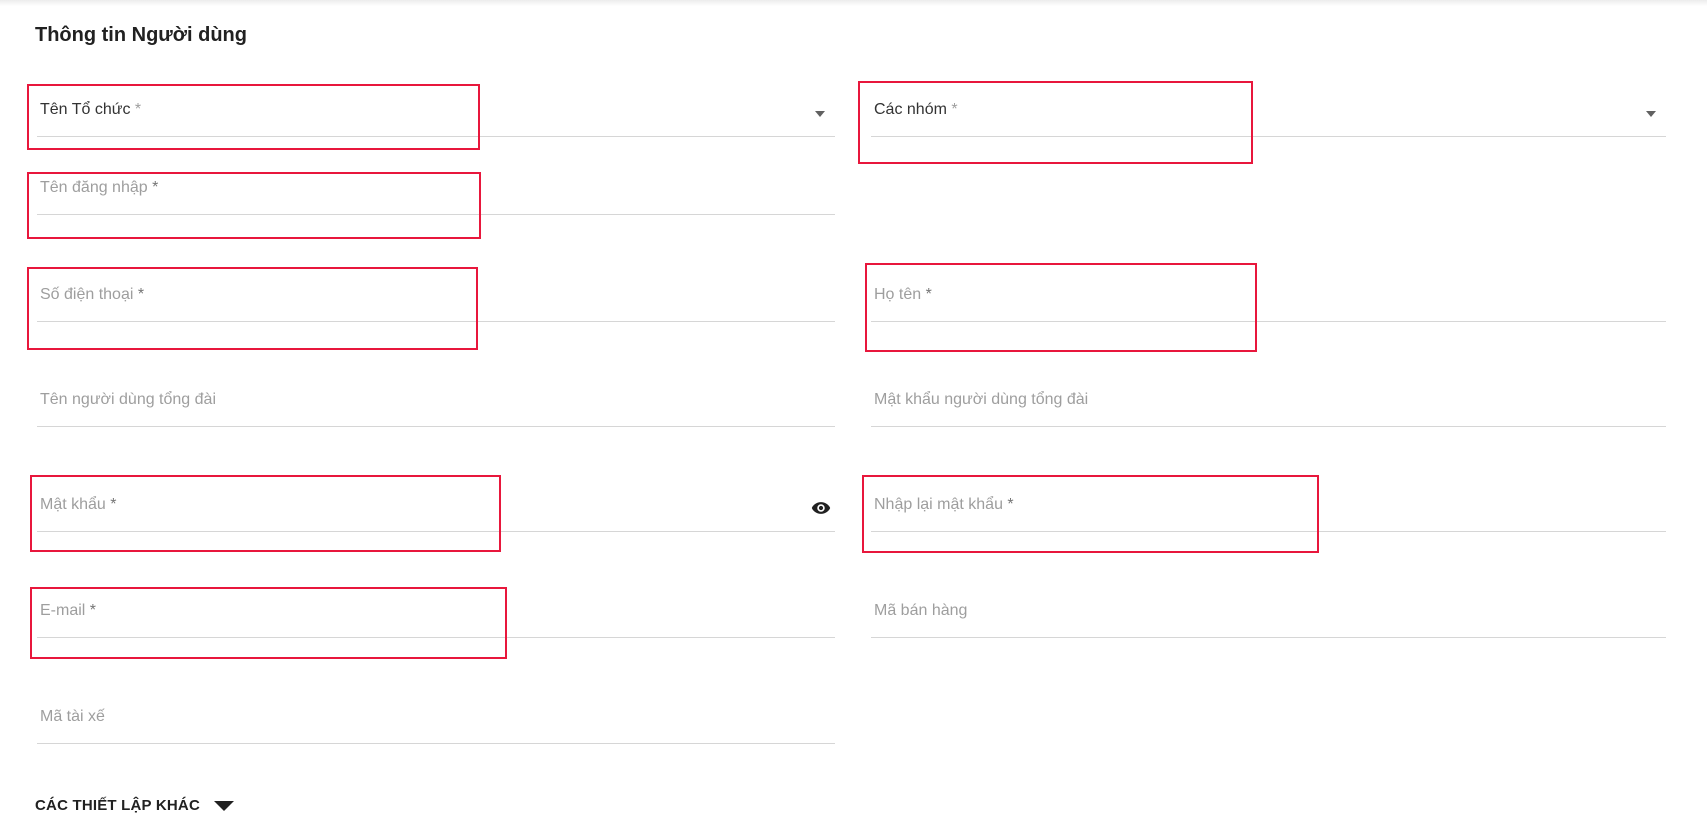  I want to click on groups-label: Các nhóm *, so click(916, 109).